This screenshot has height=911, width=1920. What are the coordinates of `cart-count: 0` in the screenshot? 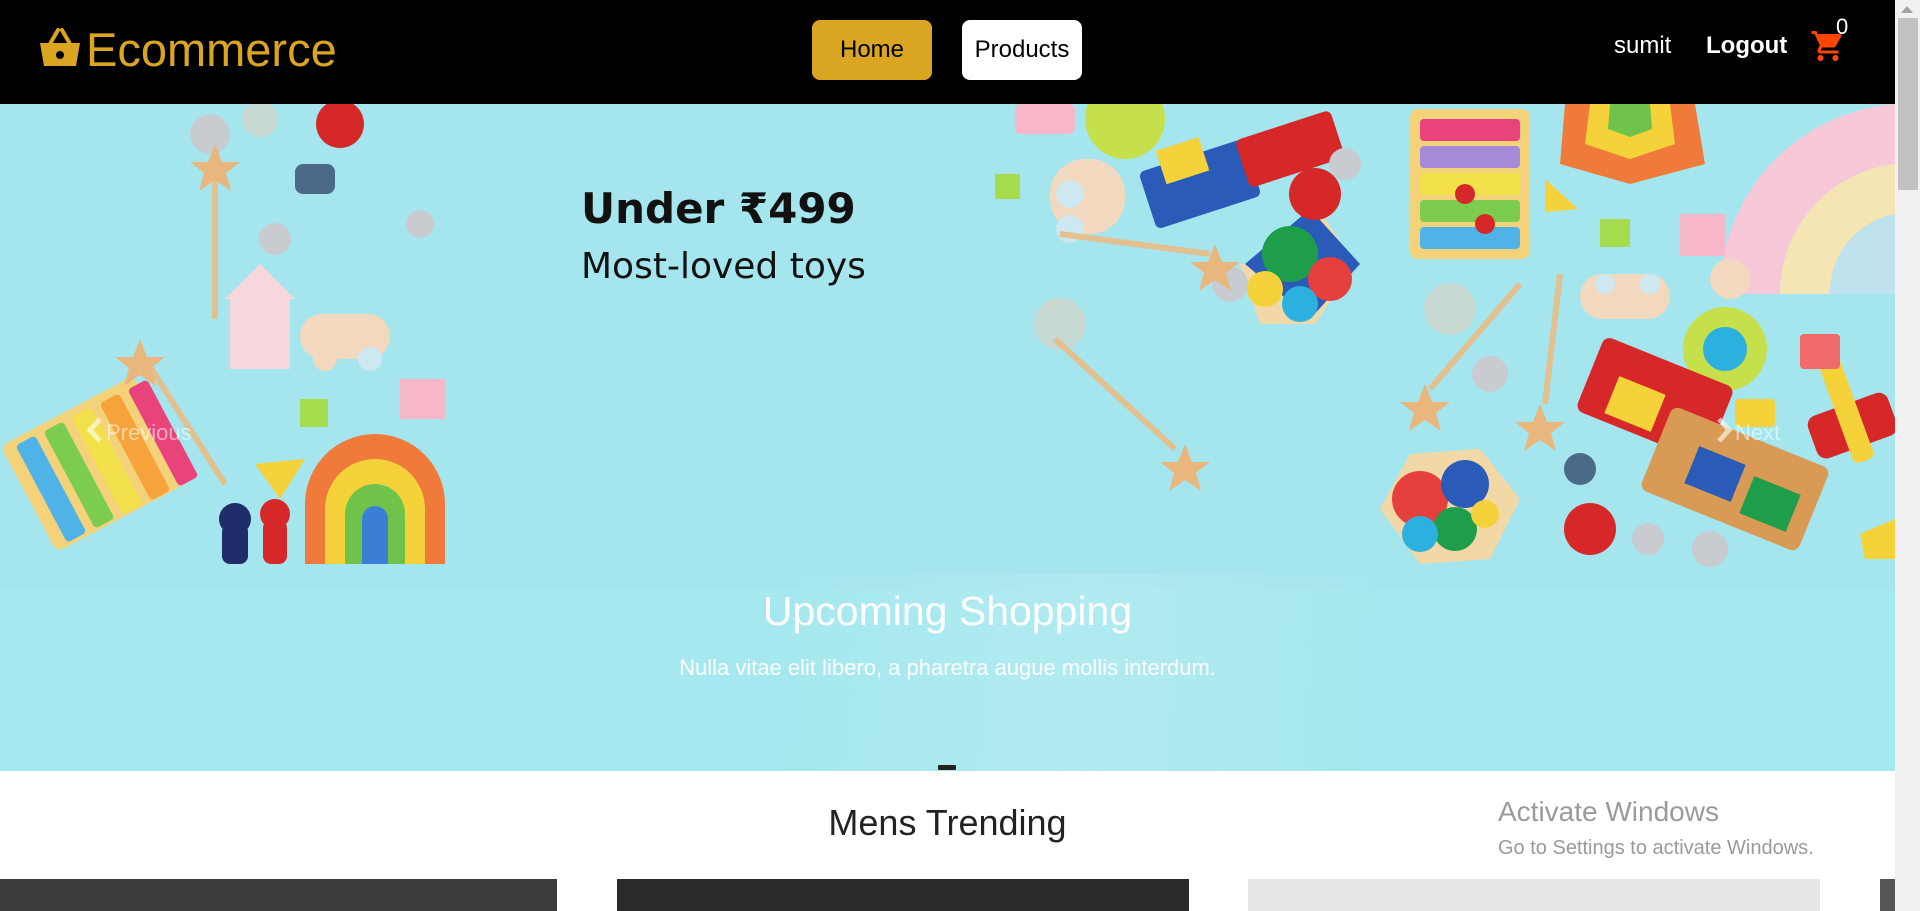 It's located at (1842, 26).